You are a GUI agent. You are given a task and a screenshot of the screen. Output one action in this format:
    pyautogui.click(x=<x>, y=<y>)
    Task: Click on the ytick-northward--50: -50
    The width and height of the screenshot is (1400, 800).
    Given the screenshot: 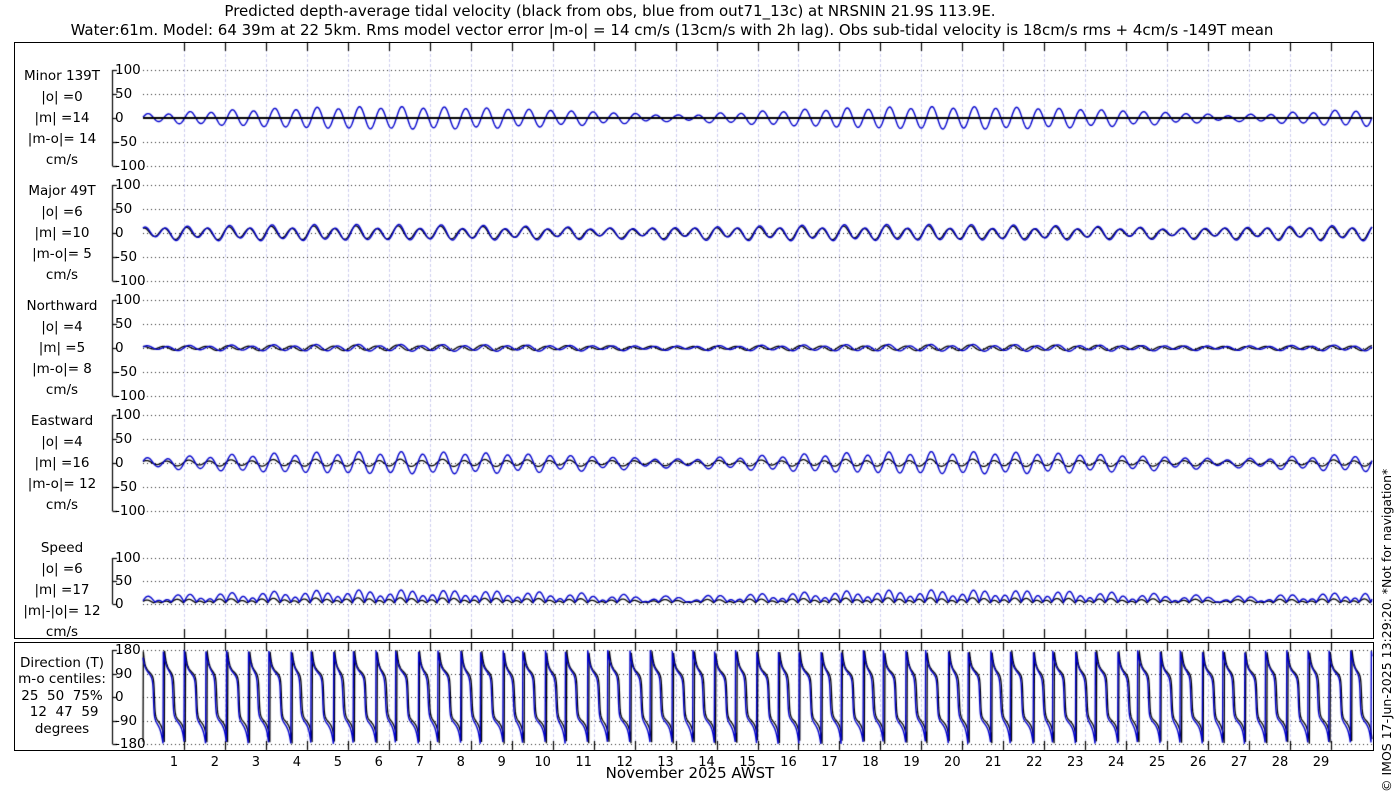 What is the action you would take?
    pyautogui.click(x=126, y=372)
    